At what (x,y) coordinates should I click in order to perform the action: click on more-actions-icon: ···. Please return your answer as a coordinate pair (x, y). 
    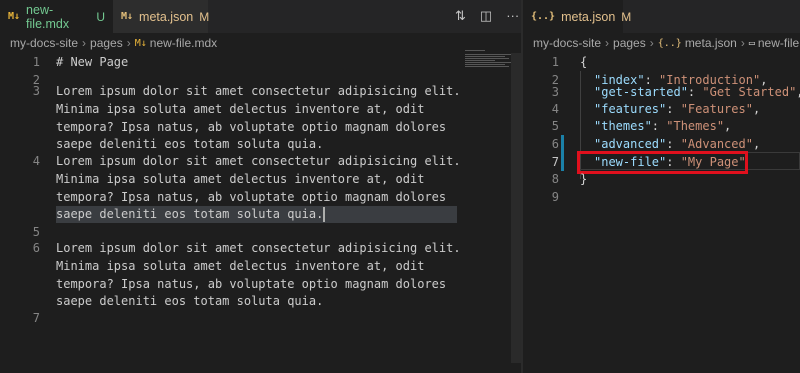
    Looking at the image, I should click on (512, 16).